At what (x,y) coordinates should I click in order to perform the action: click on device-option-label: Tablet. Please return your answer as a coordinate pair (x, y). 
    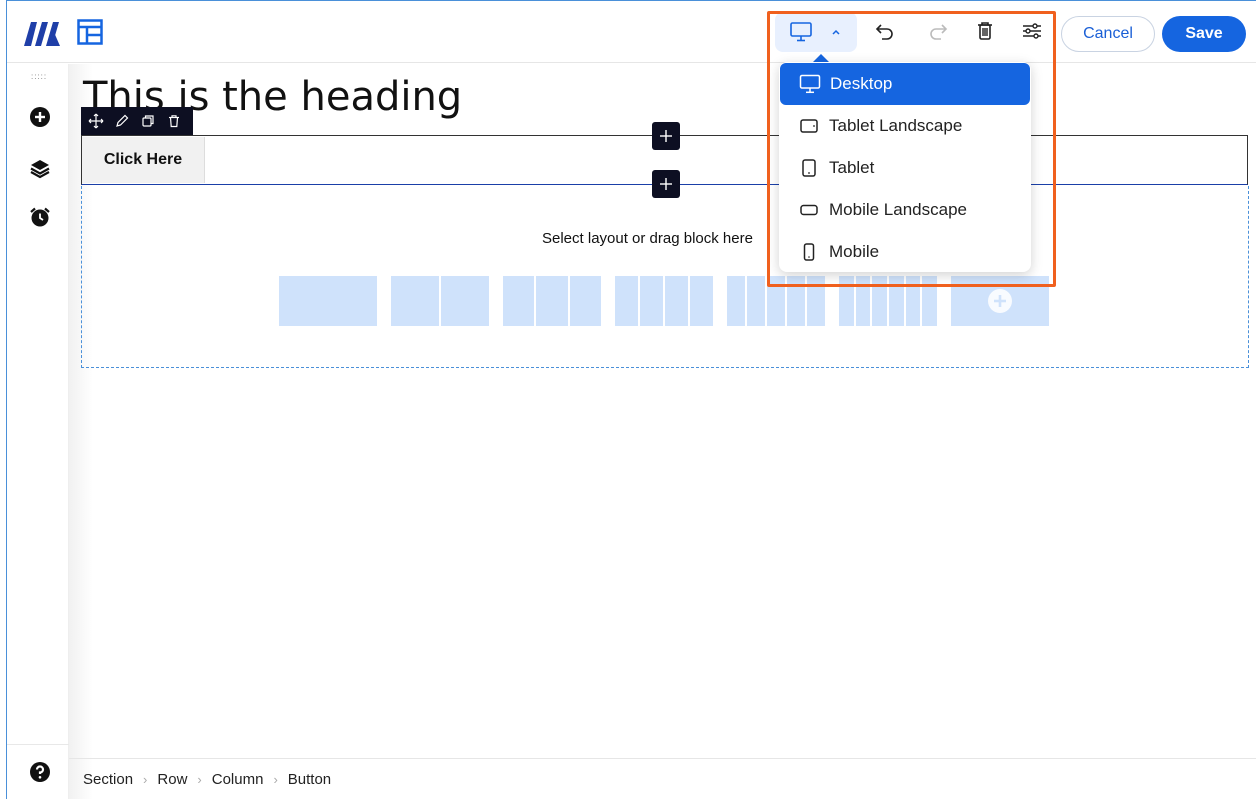
    Looking at the image, I should click on (852, 167).